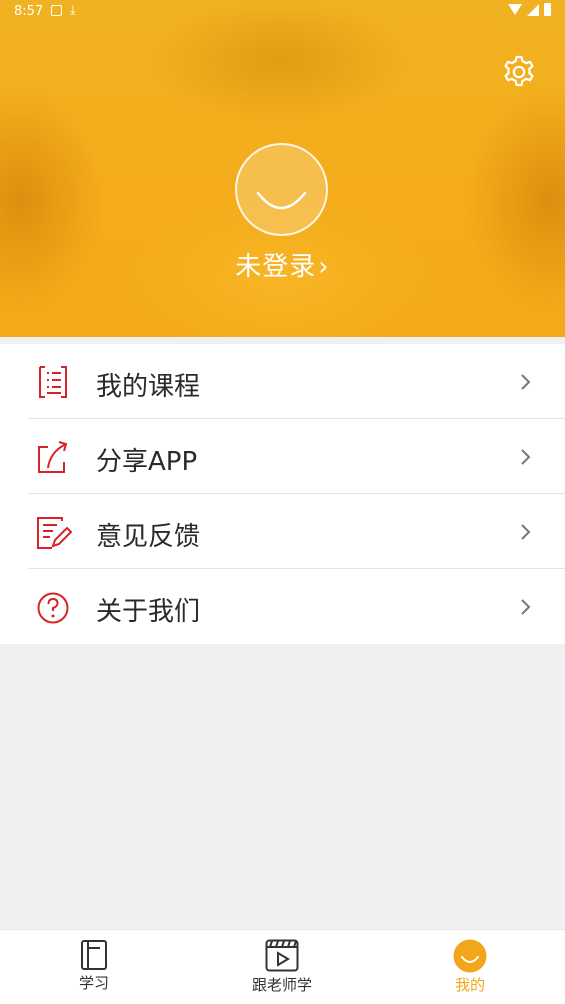  Describe the element at coordinates (533, 9) in the screenshot. I see `cellular-signal-icon` at that location.